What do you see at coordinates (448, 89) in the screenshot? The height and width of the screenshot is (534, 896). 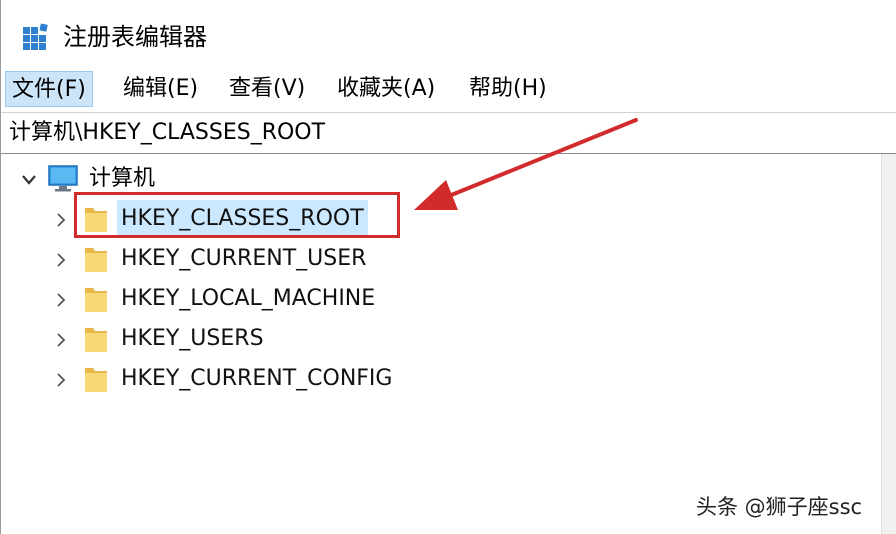 I see `menu-bar: 文件(F) 编辑(E) 查看(V) 收藏夹(A) 帮助(H)` at bounding box center [448, 89].